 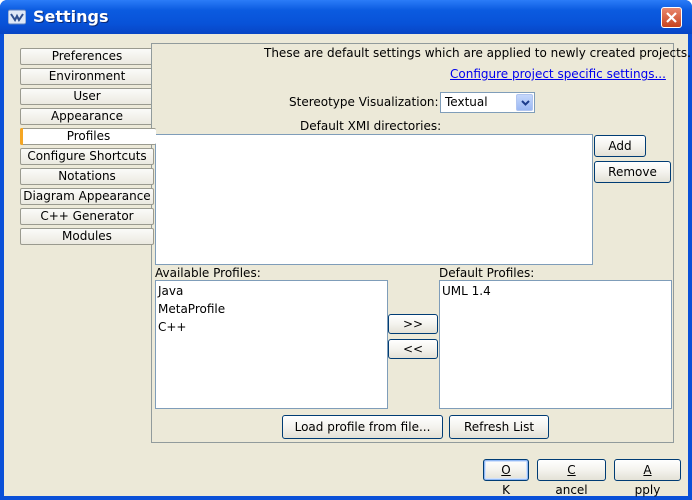 I want to click on nav-label: C++ Generator, so click(x=87, y=216).